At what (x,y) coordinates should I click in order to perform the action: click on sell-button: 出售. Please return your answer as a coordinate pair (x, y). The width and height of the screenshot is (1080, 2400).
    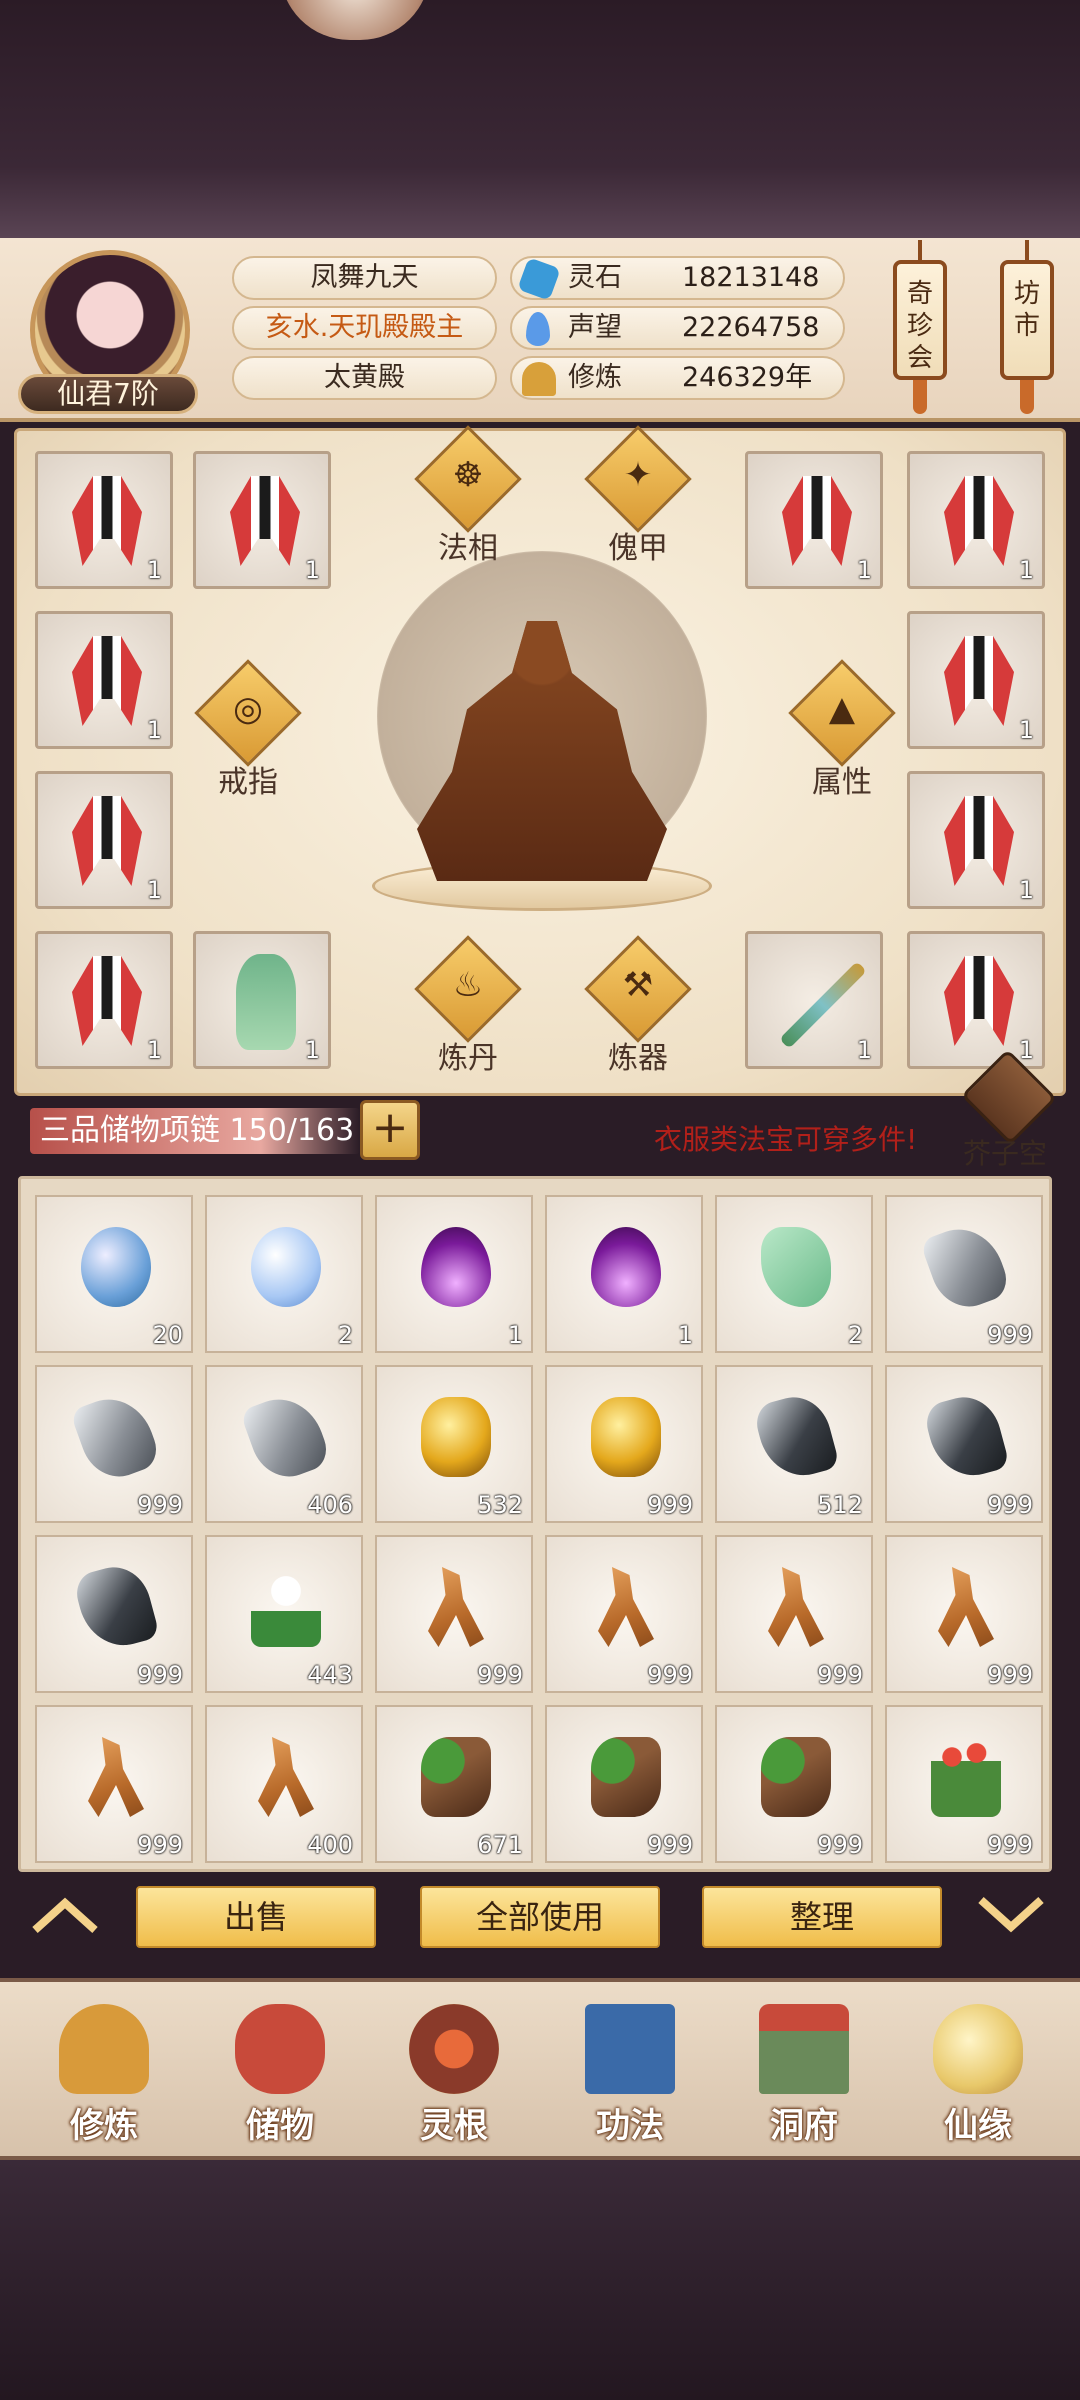
    Looking at the image, I should click on (256, 1917).